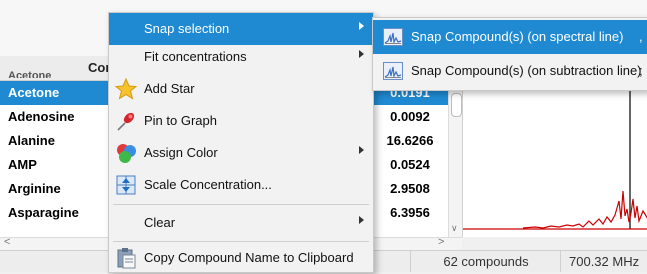 This screenshot has height=274, width=647. Describe the element at coordinates (34, 188) in the screenshot. I see `compound-name: Arginine` at that location.